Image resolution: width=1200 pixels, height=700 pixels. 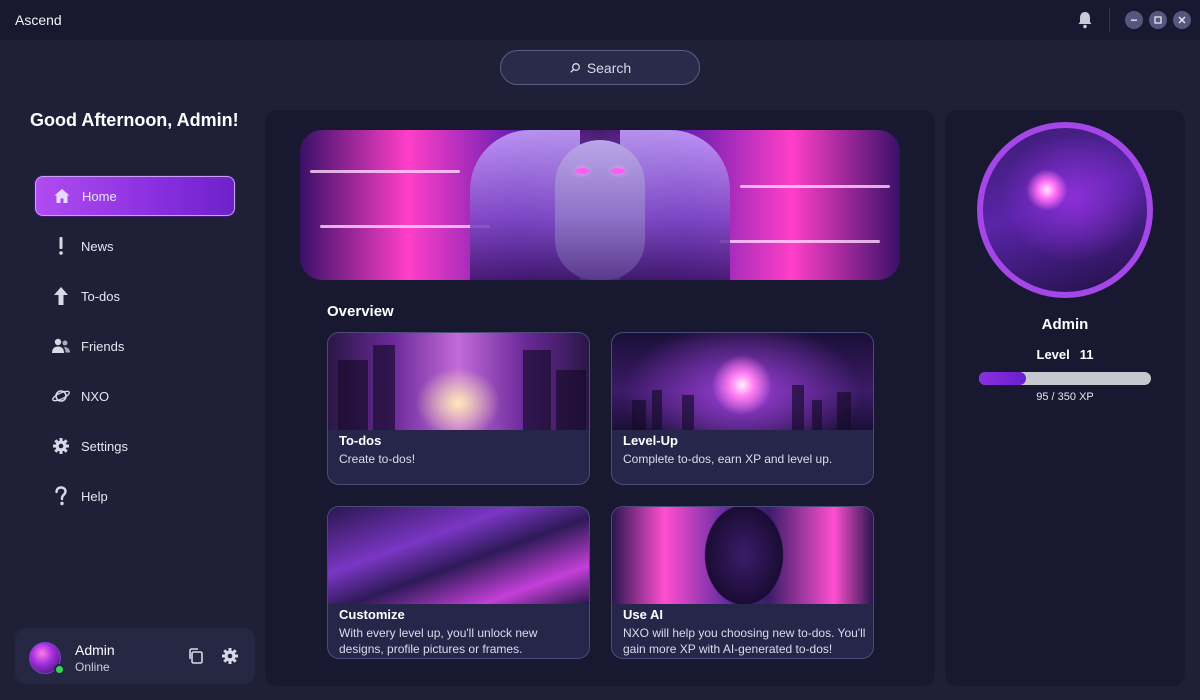 What do you see at coordinates (92, 667) in the screenshot?
I see `user-status: Online` at bounding box center [92, 667].